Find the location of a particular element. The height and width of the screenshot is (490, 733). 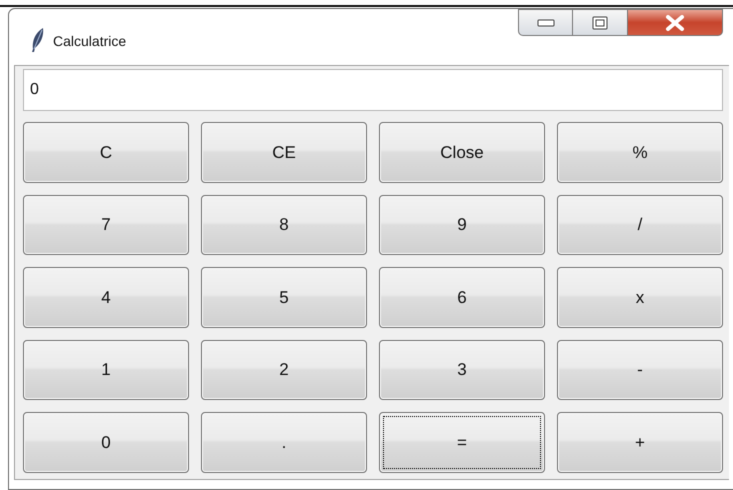

maximize-button is located at coordinates (600, 22).